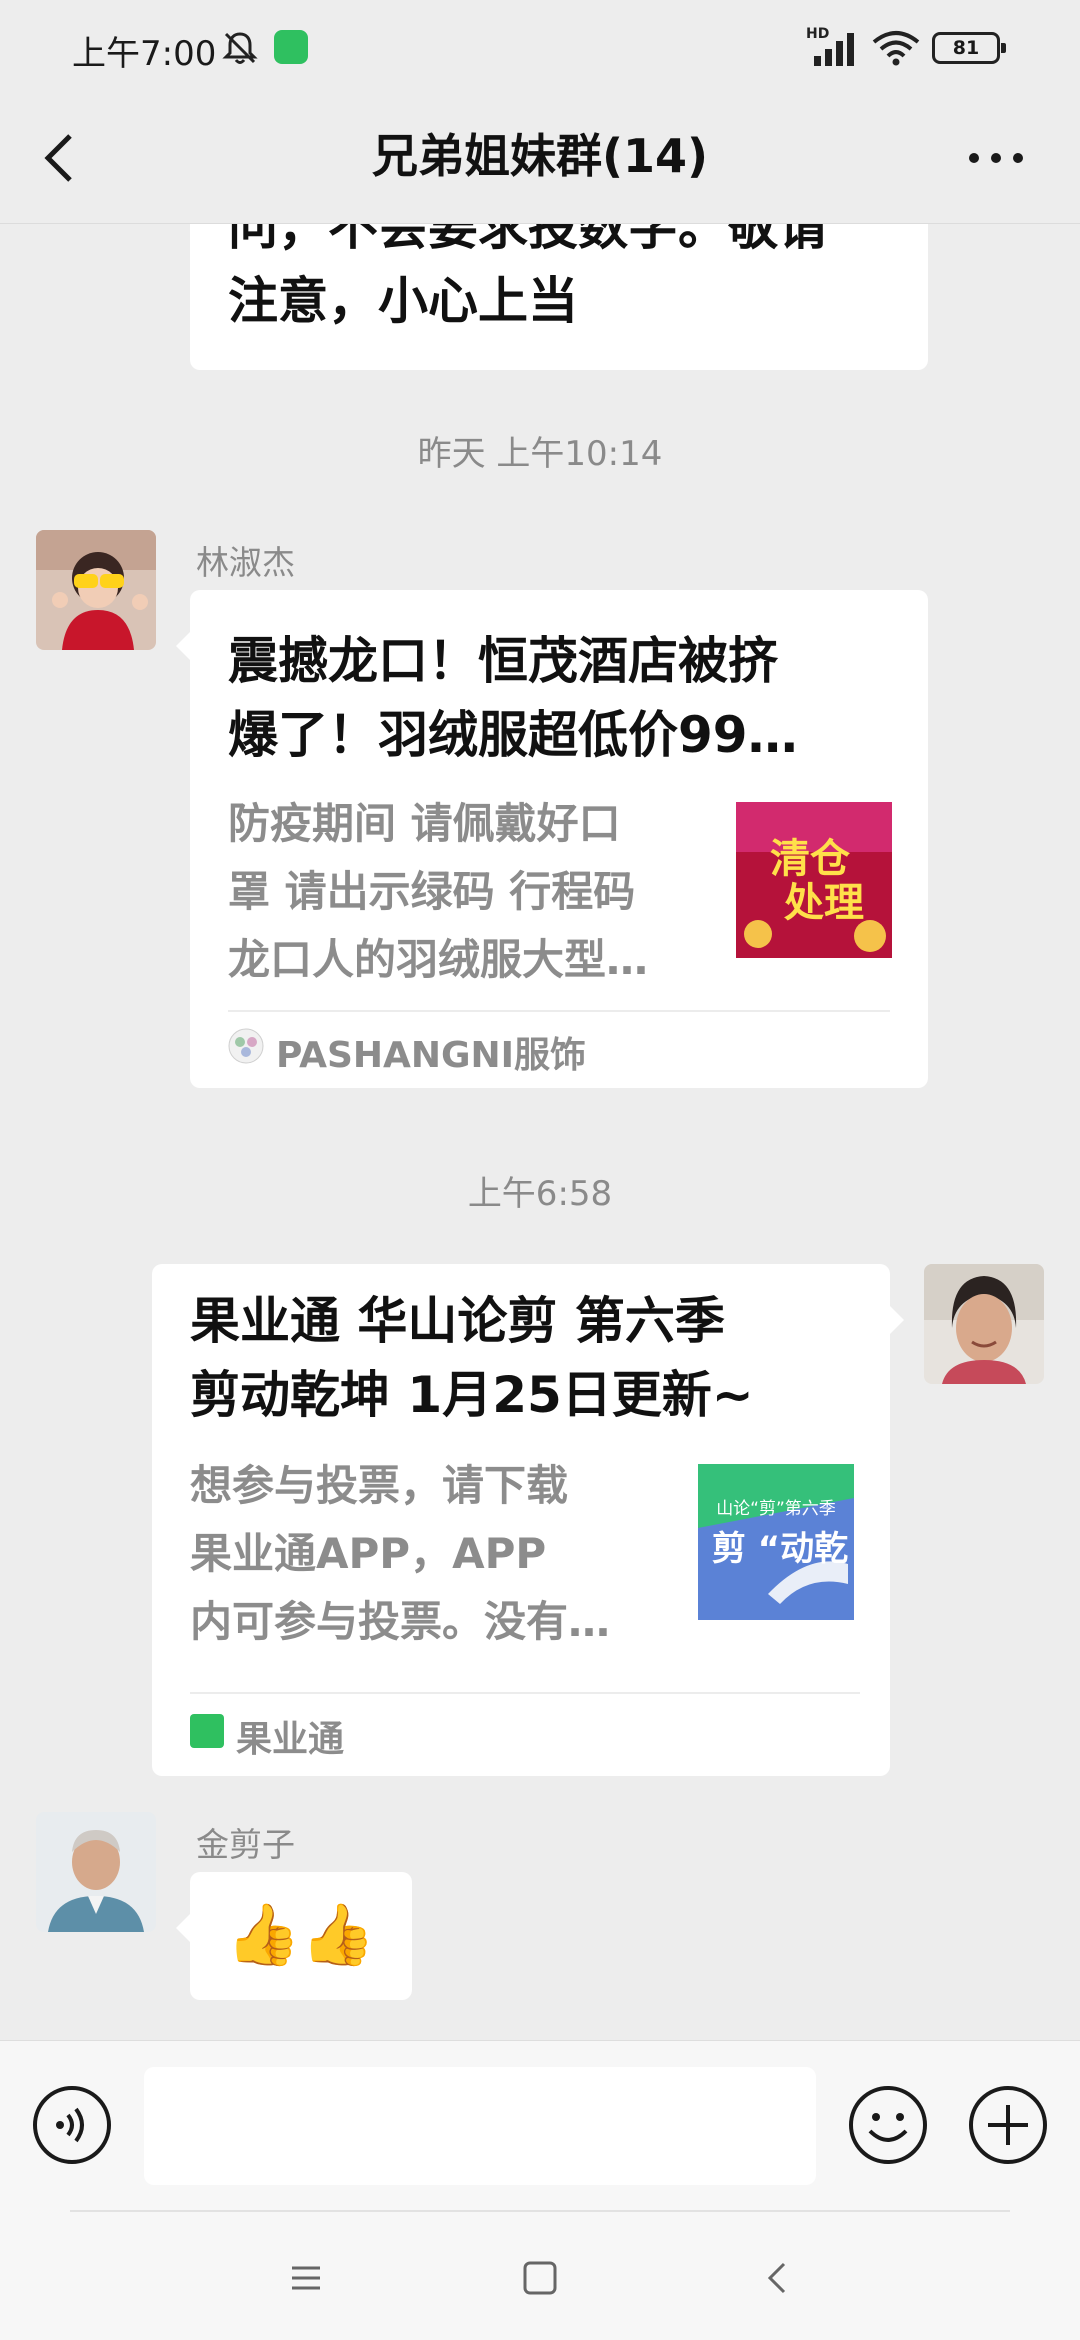  I want to click on sender-name: 林淑杰, so click(245, 562).